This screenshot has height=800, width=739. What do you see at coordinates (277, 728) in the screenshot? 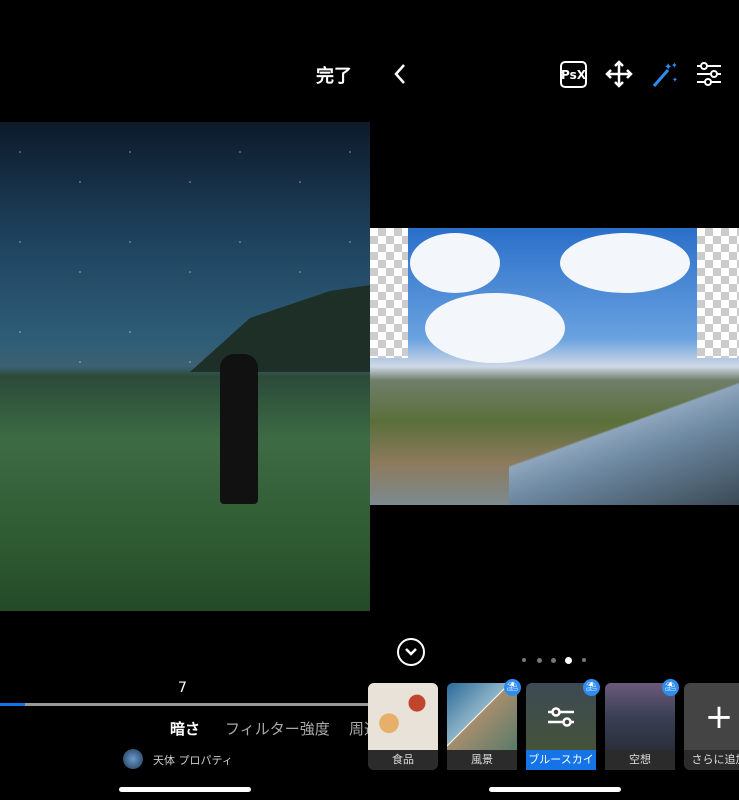
I see `tab-filter-strength: フィルター強度` at bounding box center [277, 728].